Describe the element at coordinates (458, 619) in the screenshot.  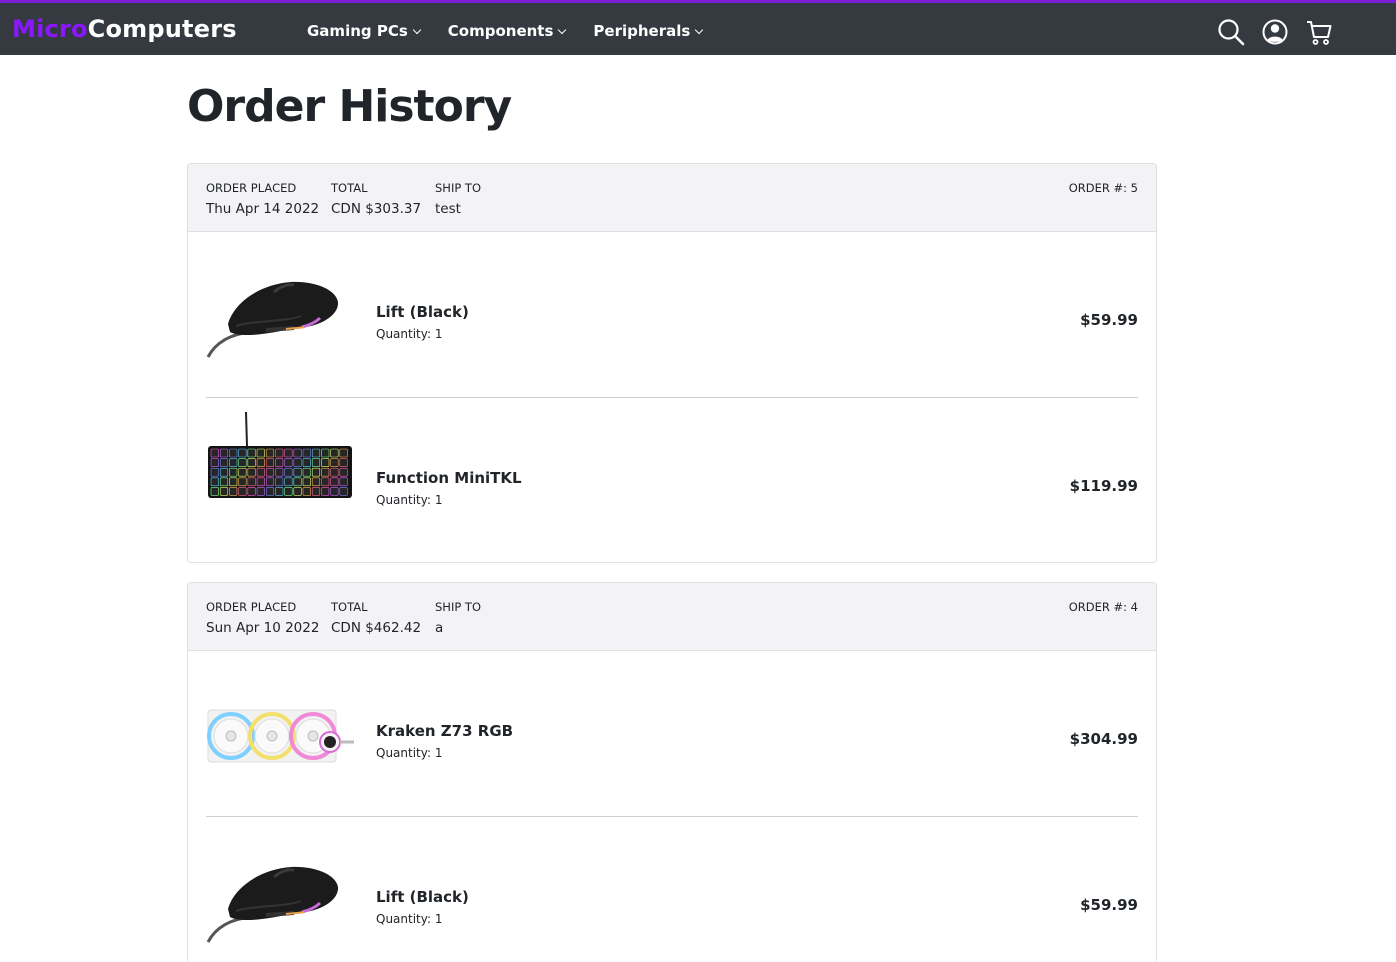
I see `order-ship-to: SHIP TO a` at that location.